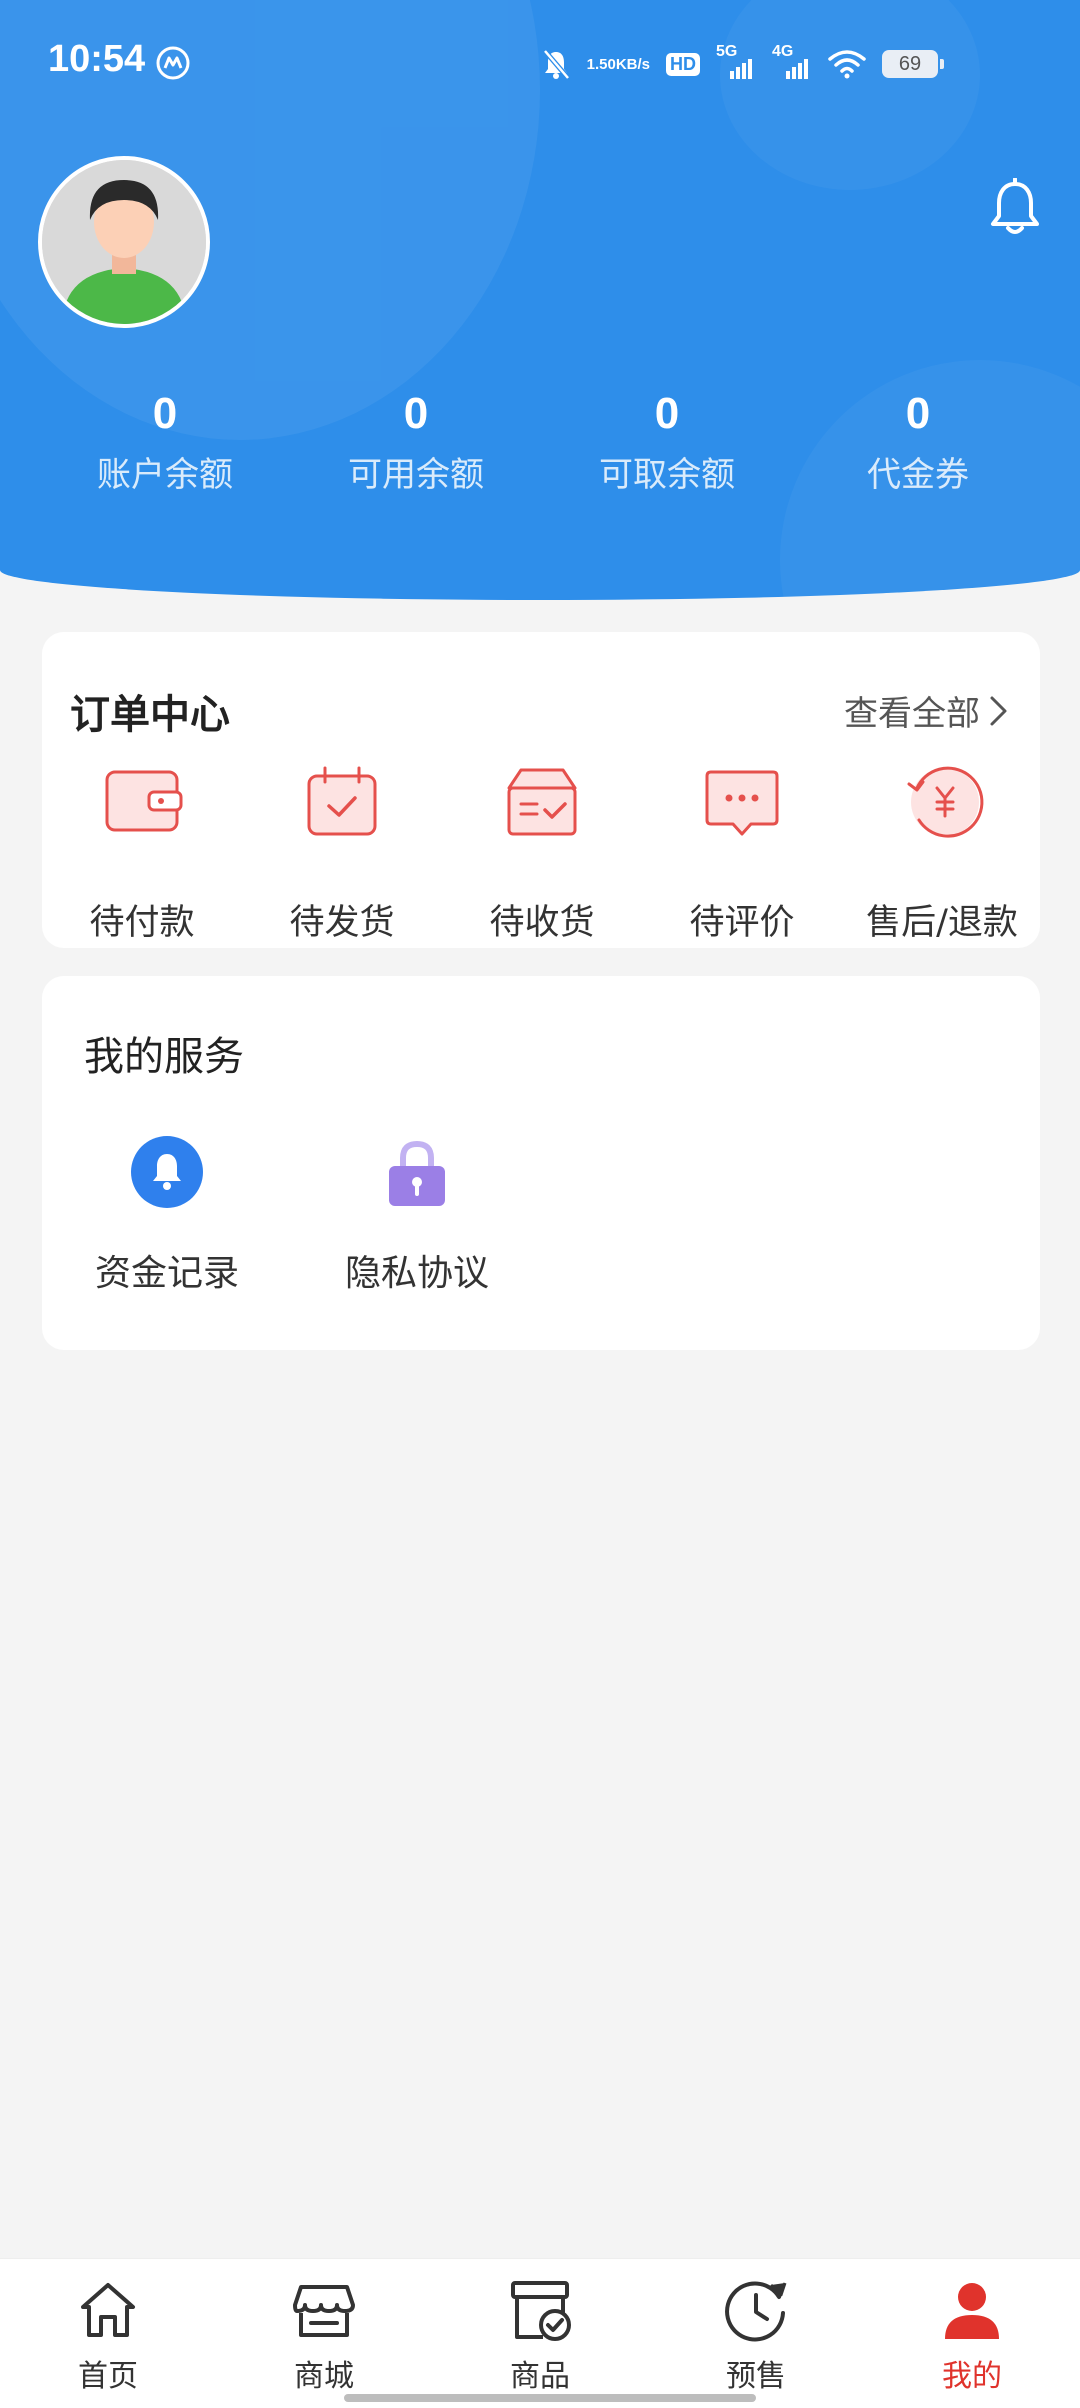 The image size is (1080, 2408). What do you see at coordinates (756, 2311) in the screenshot?
I see `clock-icon` at bounding box center [756, 2311].